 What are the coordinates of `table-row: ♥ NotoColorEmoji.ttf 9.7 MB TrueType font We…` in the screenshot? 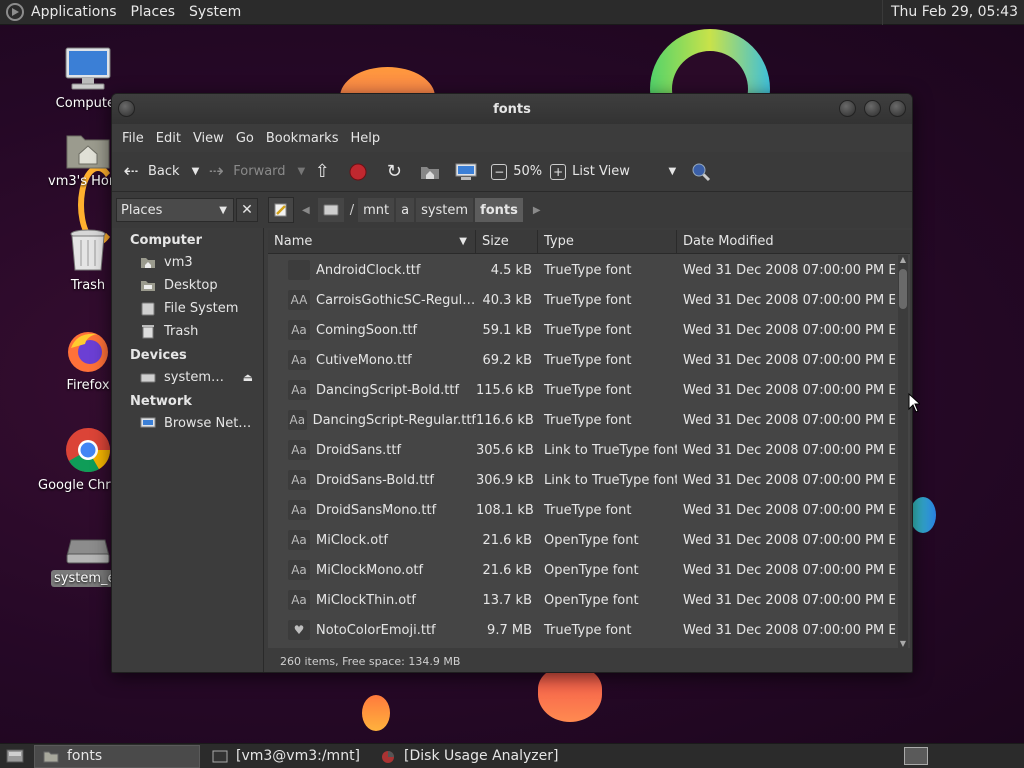 It's located at (583, 630).